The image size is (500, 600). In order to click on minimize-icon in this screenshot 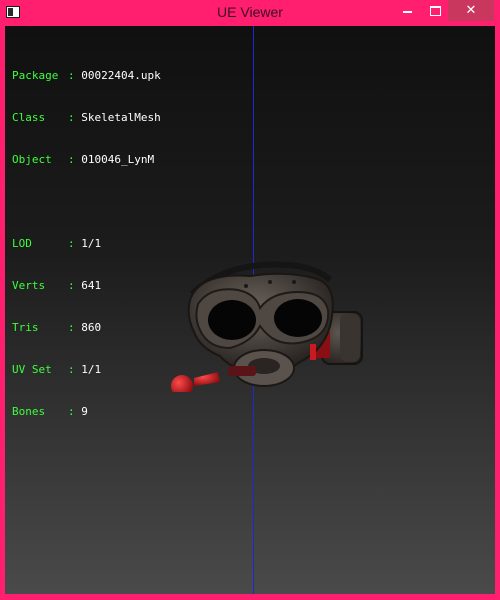, I will do `click(407, 11)`.